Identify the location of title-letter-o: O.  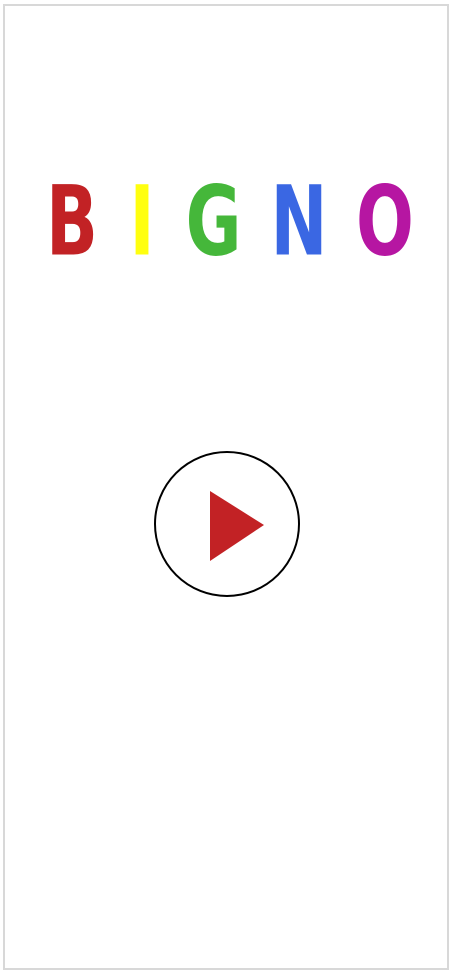
(385, 221).